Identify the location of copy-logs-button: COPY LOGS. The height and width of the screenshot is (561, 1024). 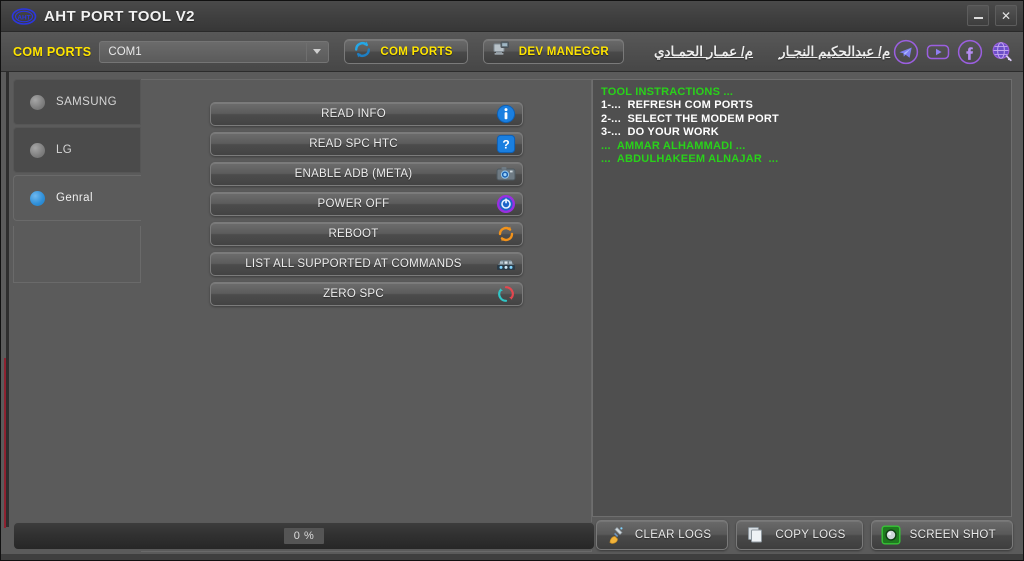
(799, 535).